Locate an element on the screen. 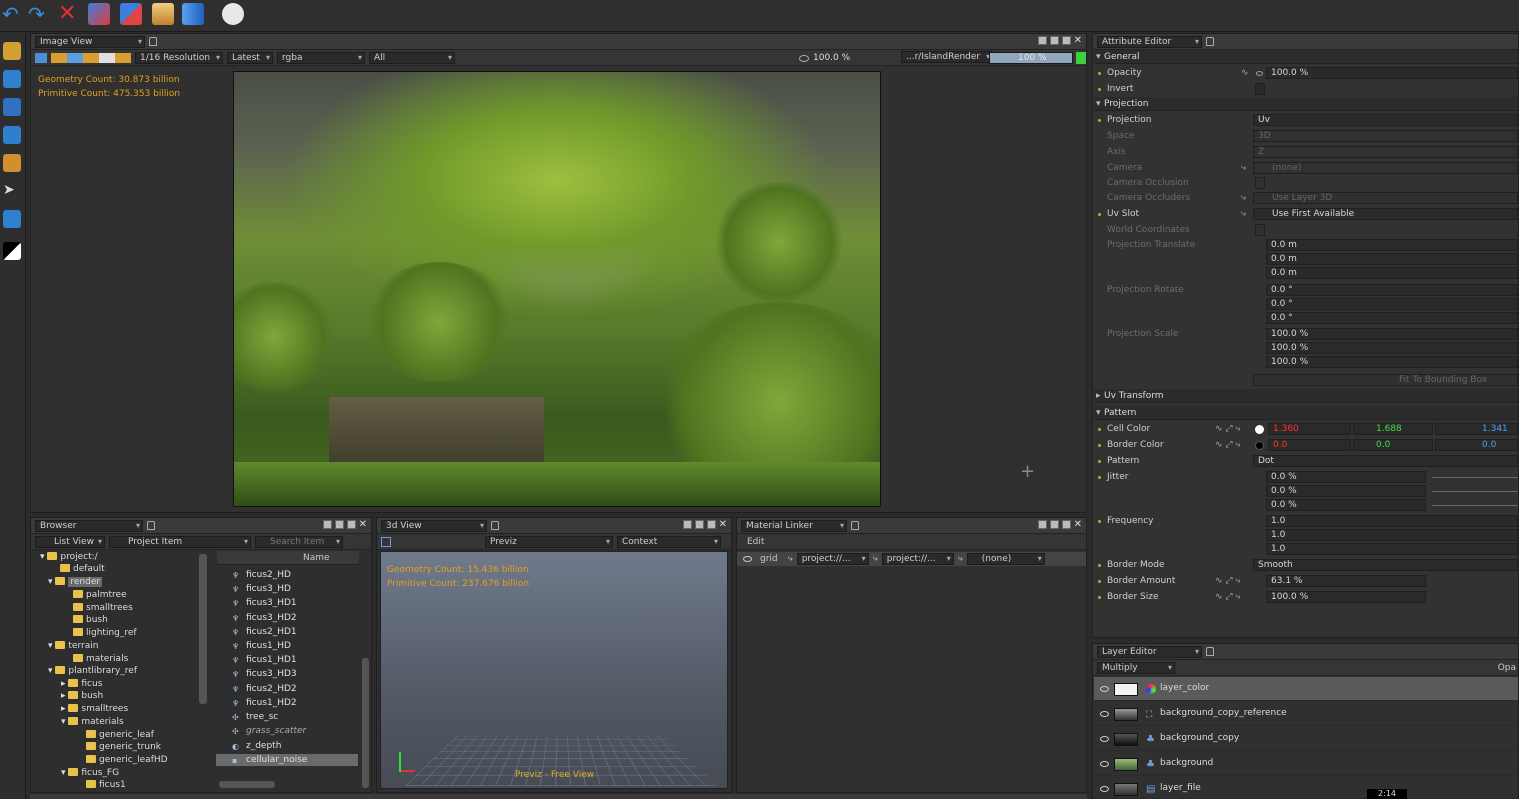 This screenshot has width=1519, height=799. move-tool-icon is located at coordinates (12, 107).